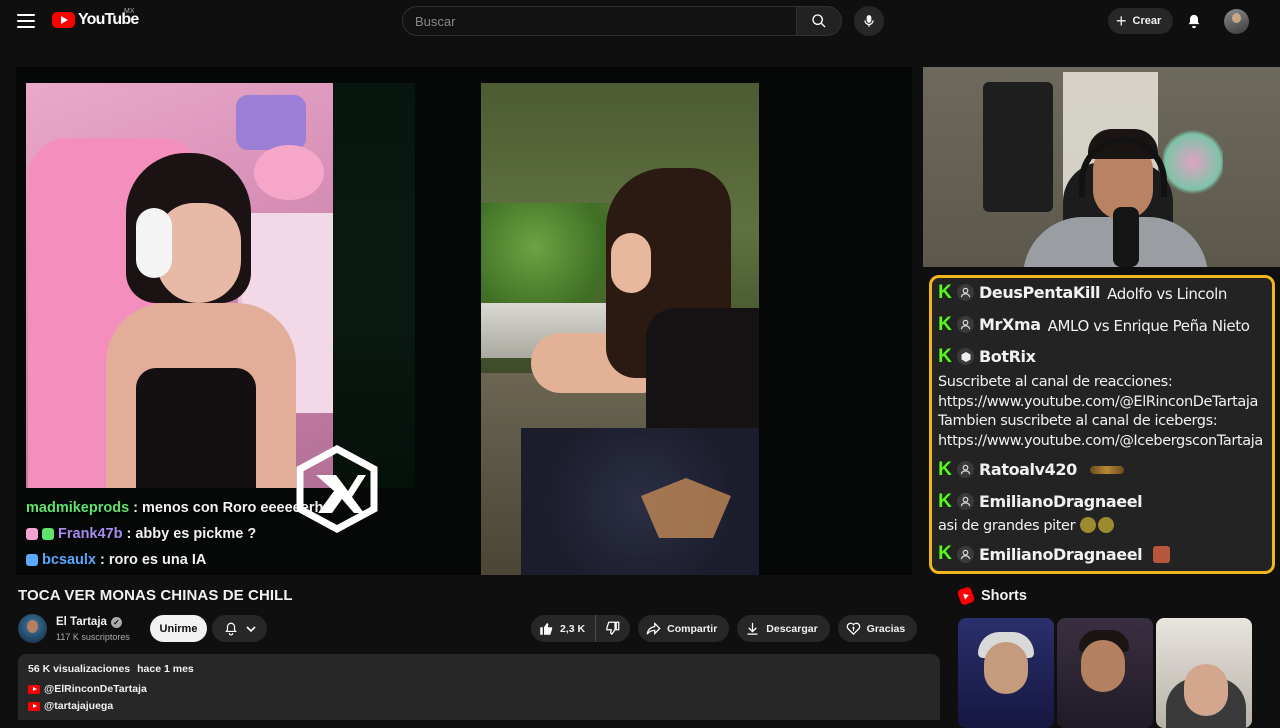 The width and height of the screenshot is (1280, 728). I want to click on search-bar, so click(622, 21).